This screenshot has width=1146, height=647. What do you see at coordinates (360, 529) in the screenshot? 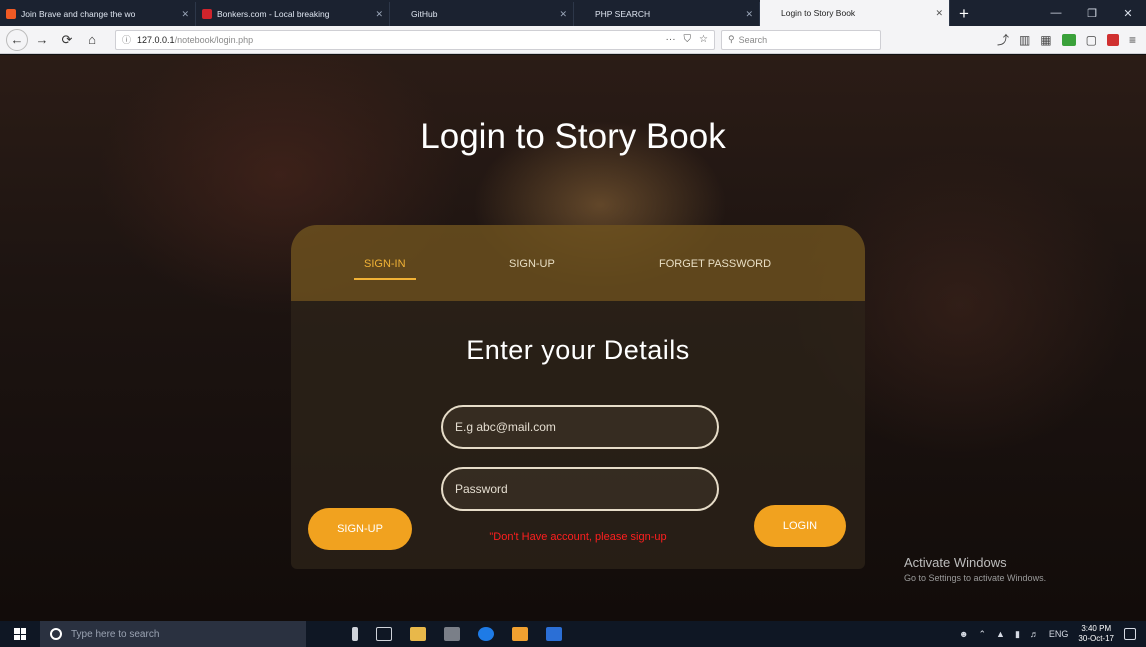
I see `signup-button: SIGN-UP` at bounding box center [360, 529].